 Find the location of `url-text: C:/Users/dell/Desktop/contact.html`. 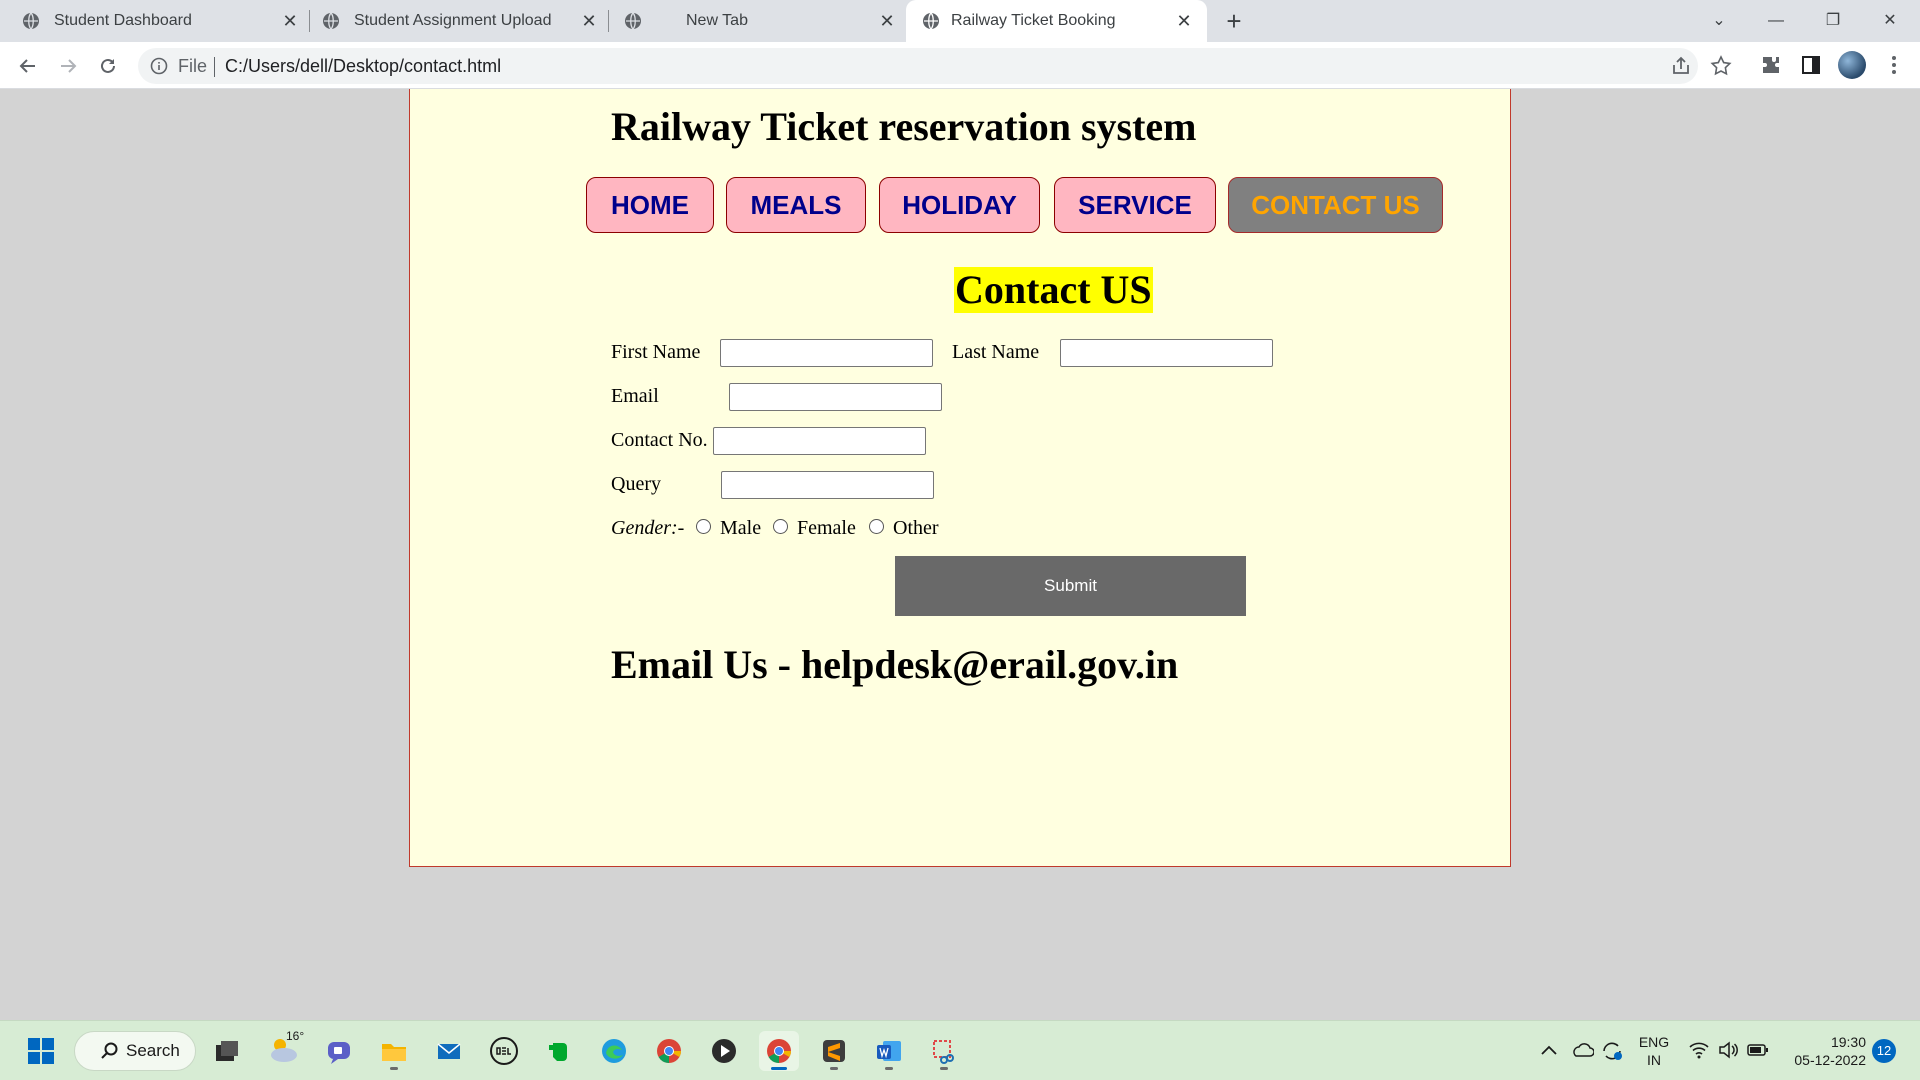

url-text: C:/Users/dell/Desktop/contact.html is located at coordinates (363, 66).